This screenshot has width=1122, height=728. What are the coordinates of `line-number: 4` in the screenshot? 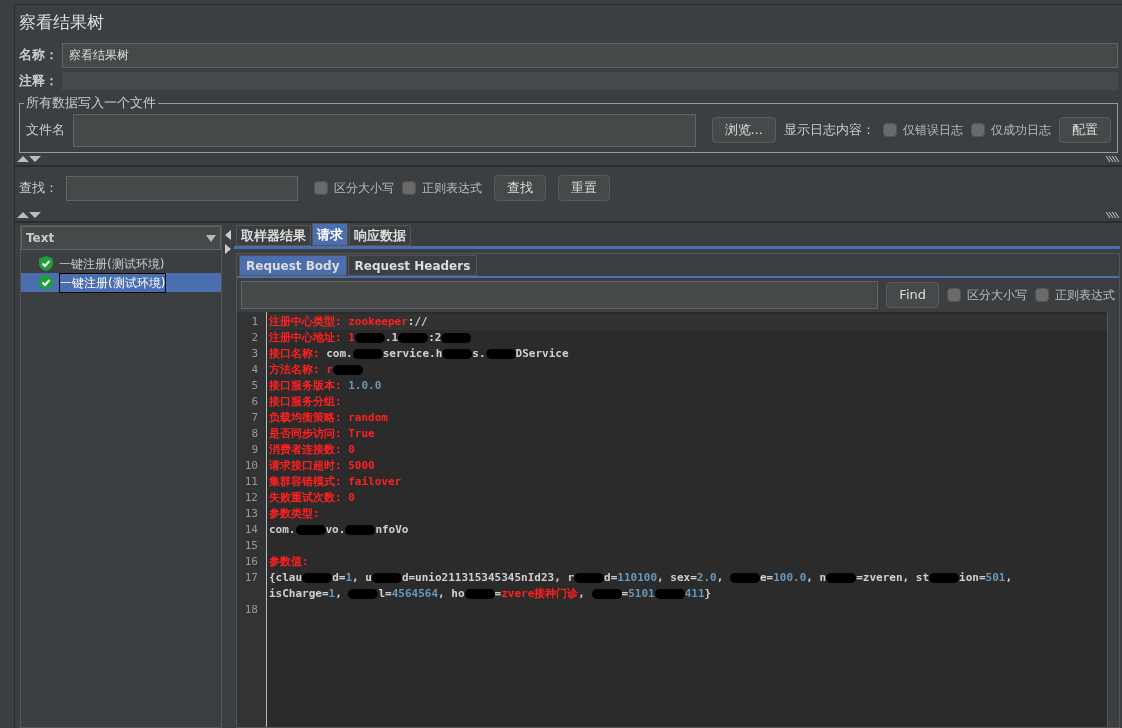 It's located at (254, 370).